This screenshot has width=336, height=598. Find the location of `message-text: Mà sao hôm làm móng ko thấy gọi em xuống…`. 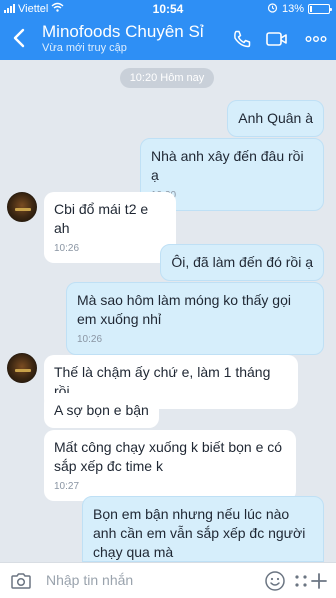

message-text: Mà sao hôm làm móng ko thấy gọi em xuống… is located at coordinates (184, 309).